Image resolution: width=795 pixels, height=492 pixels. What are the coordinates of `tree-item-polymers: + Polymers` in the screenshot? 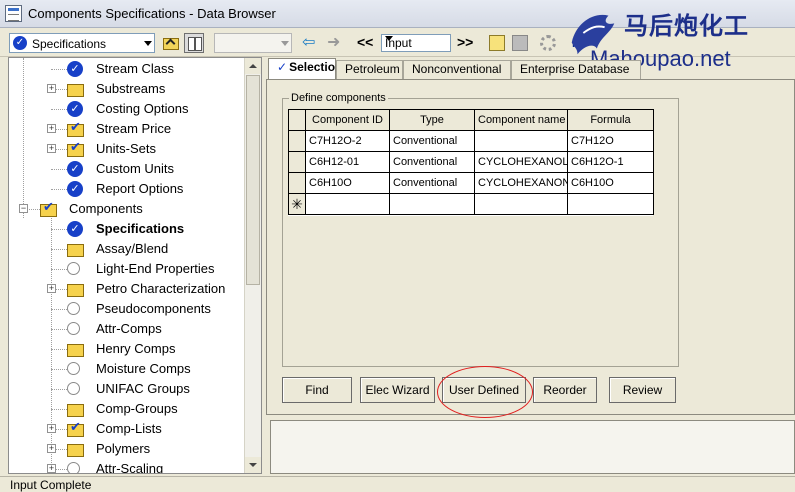 It's located at (127, 449).